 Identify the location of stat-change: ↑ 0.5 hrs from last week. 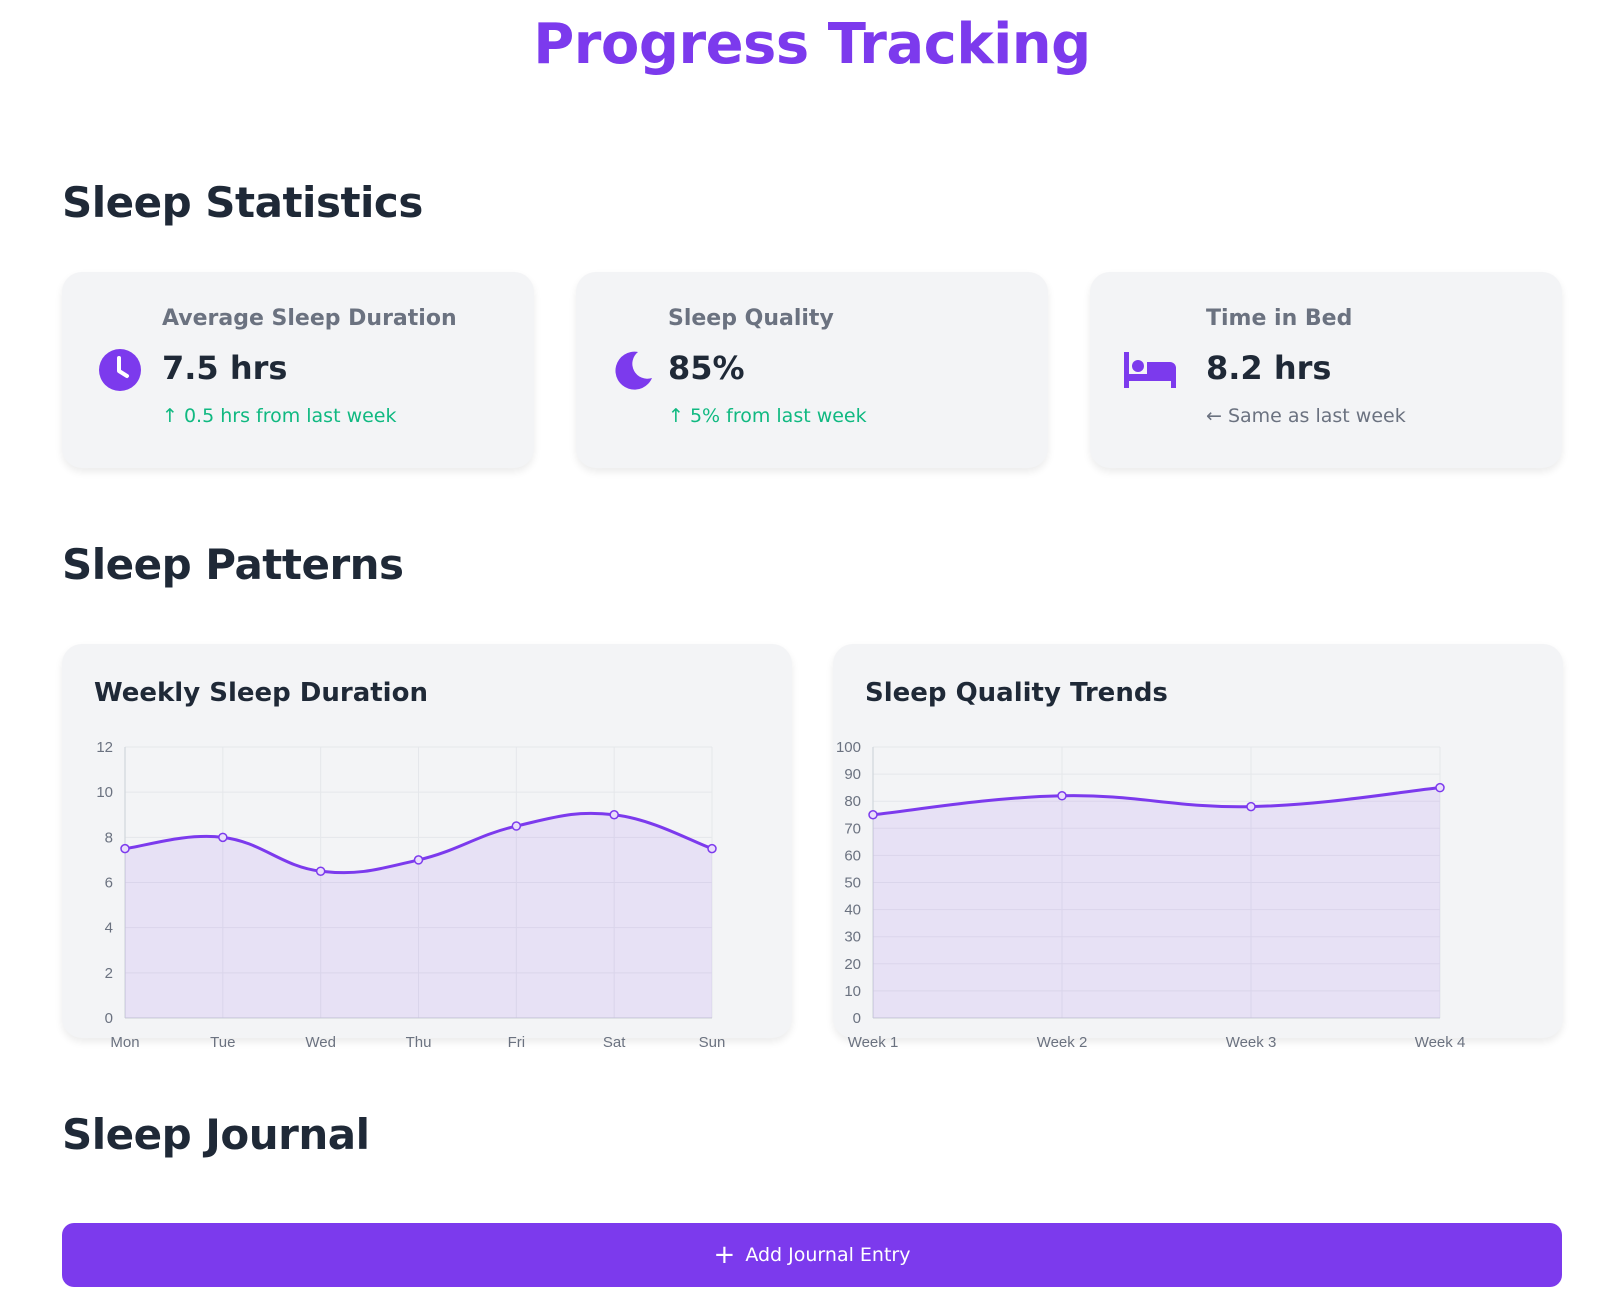
(279, 416).